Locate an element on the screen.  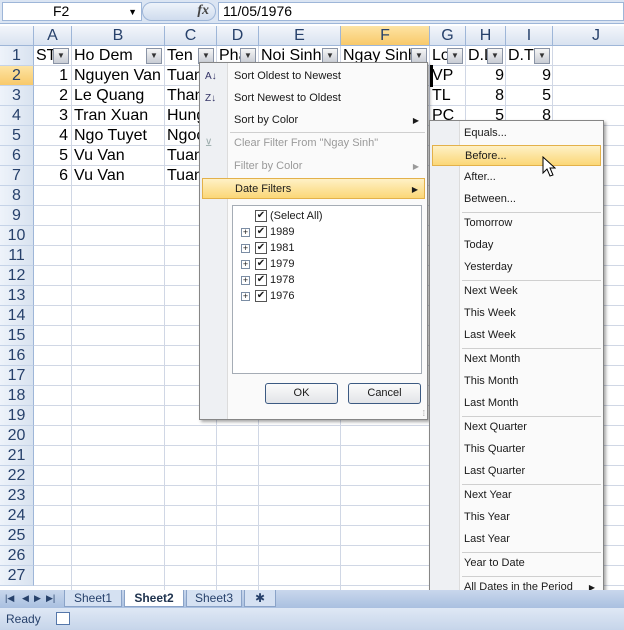
cell-stt: 5 is located at coordinates (53, 156).